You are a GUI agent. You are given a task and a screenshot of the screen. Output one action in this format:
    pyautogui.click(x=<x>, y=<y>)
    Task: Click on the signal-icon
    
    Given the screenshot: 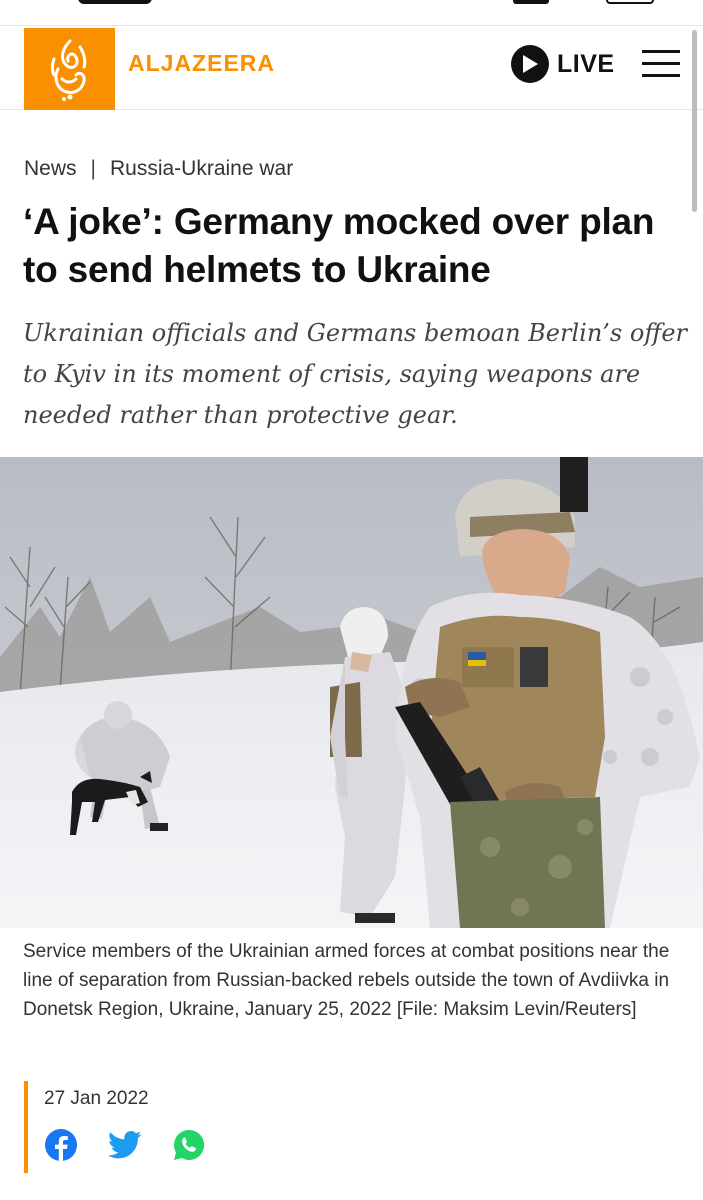 What is the action you would take?
    pyautogui.click(x=531, y=2)
    